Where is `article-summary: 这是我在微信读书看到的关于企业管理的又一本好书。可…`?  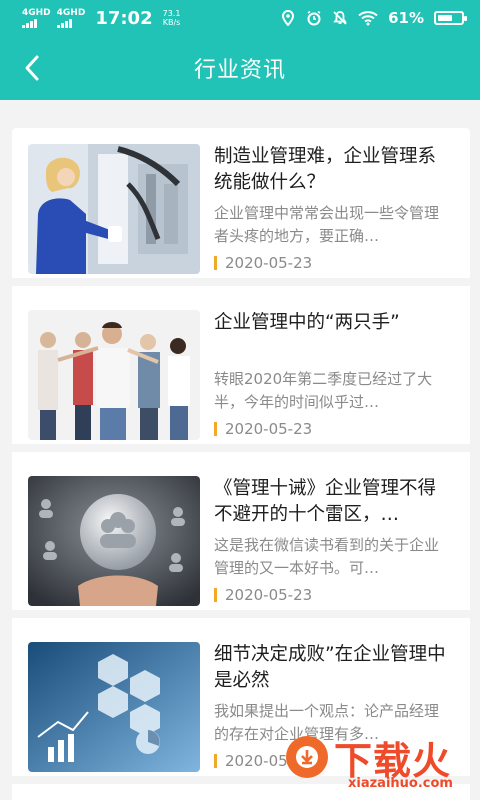
article-summary: 这是我在微信读书看到的关于企业管理的又一本好书。可… is located at coordinates (327, 556).